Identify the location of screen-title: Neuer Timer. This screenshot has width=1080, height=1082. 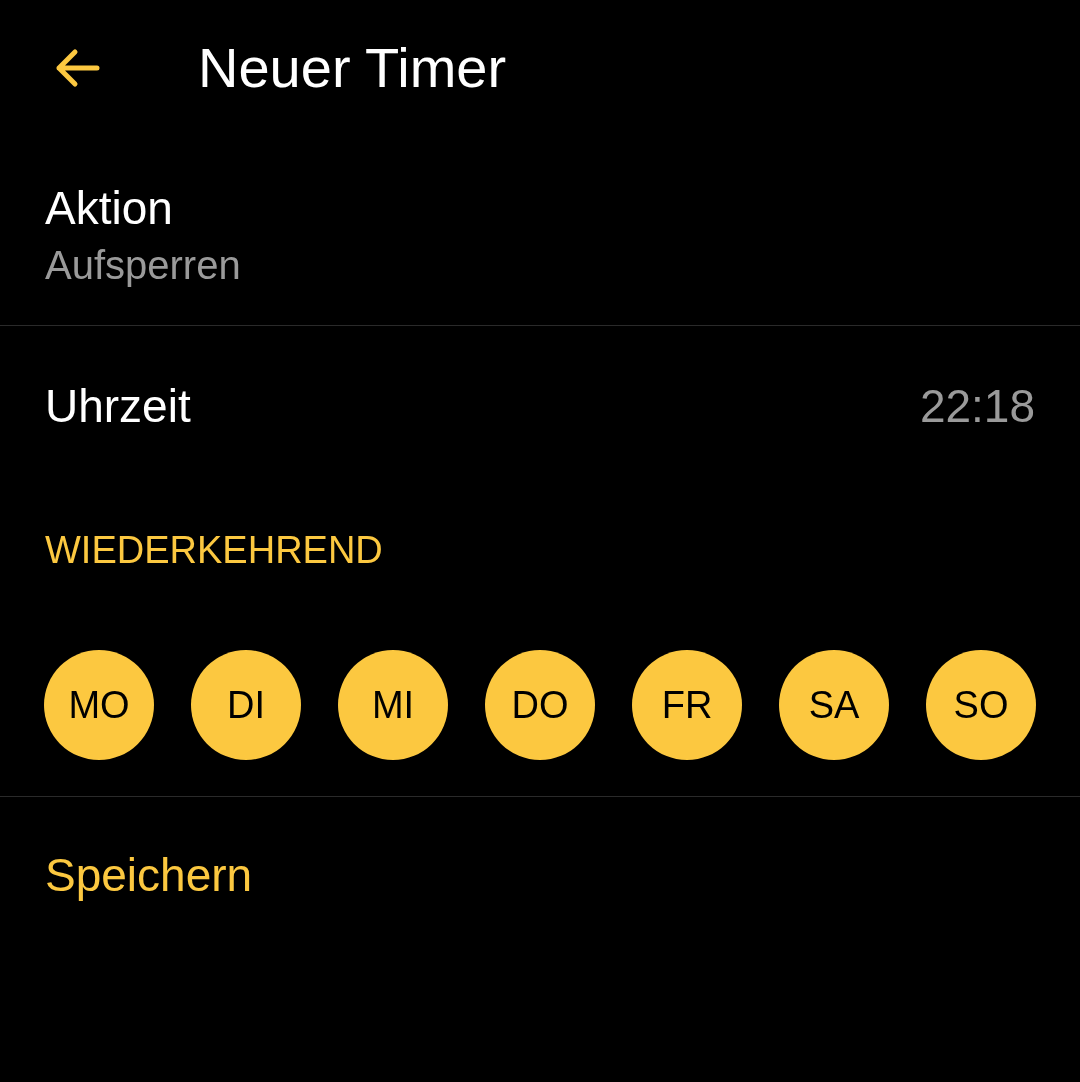
(352, 67).